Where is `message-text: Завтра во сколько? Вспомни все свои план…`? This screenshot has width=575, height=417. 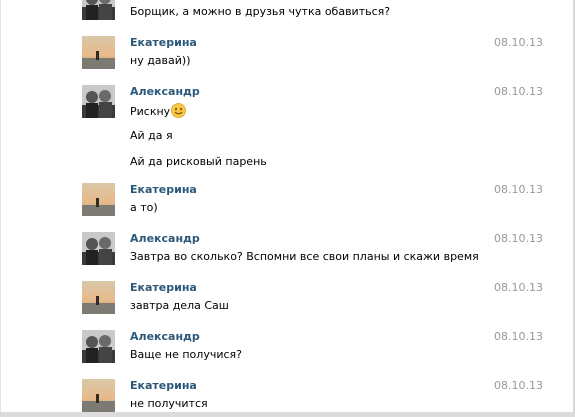 message-text: Завтра во сколько? Вспомни все свои план… is located at coordinates (304, 256).